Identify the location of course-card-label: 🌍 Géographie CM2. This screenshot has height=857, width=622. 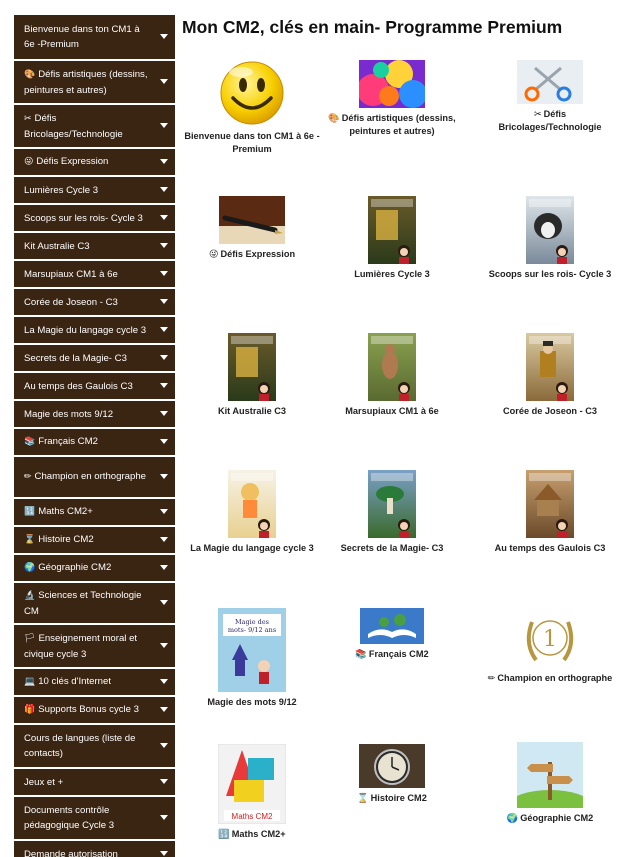
(550, 818).